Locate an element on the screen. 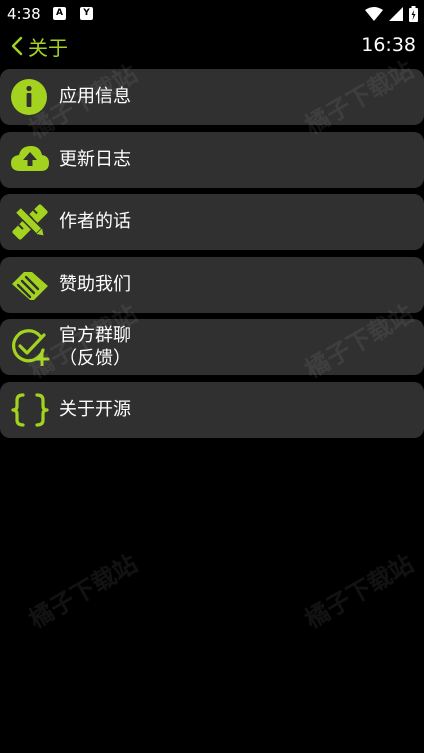 Image resolution: width=424 pixels, height=753 pixels. braces-icon is located at coordinates (30, 409).